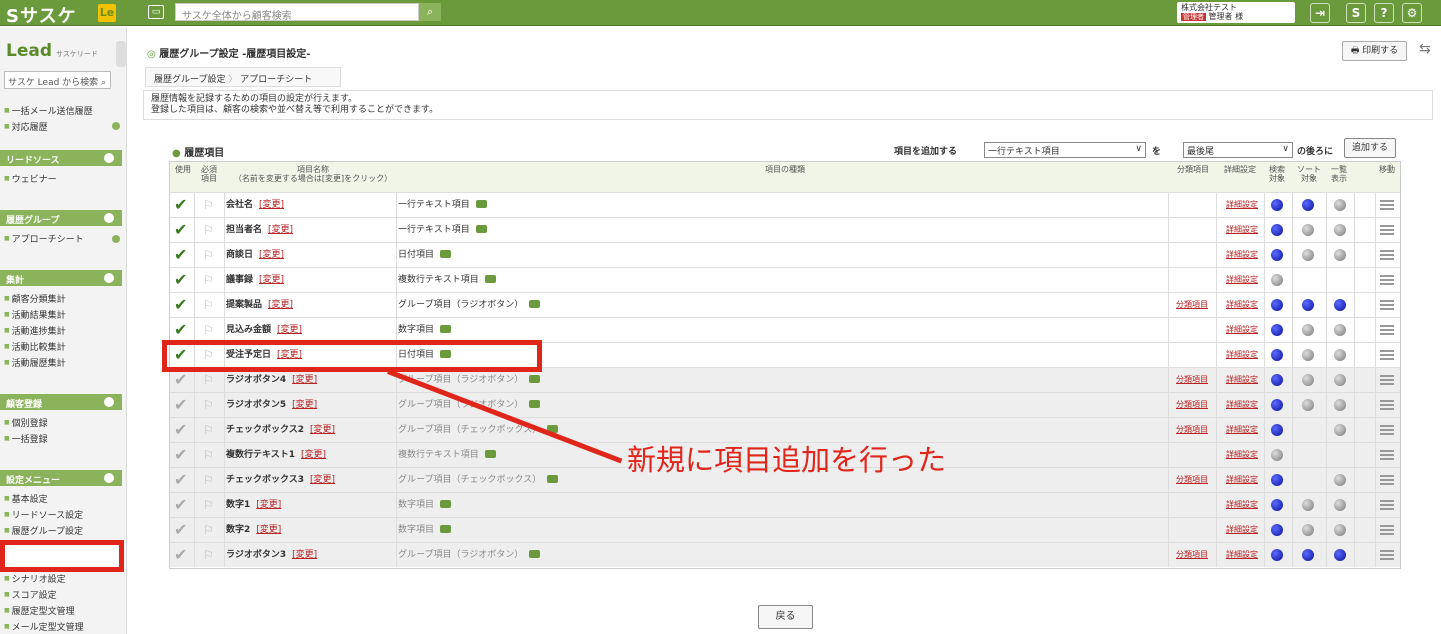 Image resolution: width=1441 pixels, height=634 pixels. Describe the element at coordinates (35, 298) in the screenshot. I see `sidebar-item: 顧客分類集計` at that location.